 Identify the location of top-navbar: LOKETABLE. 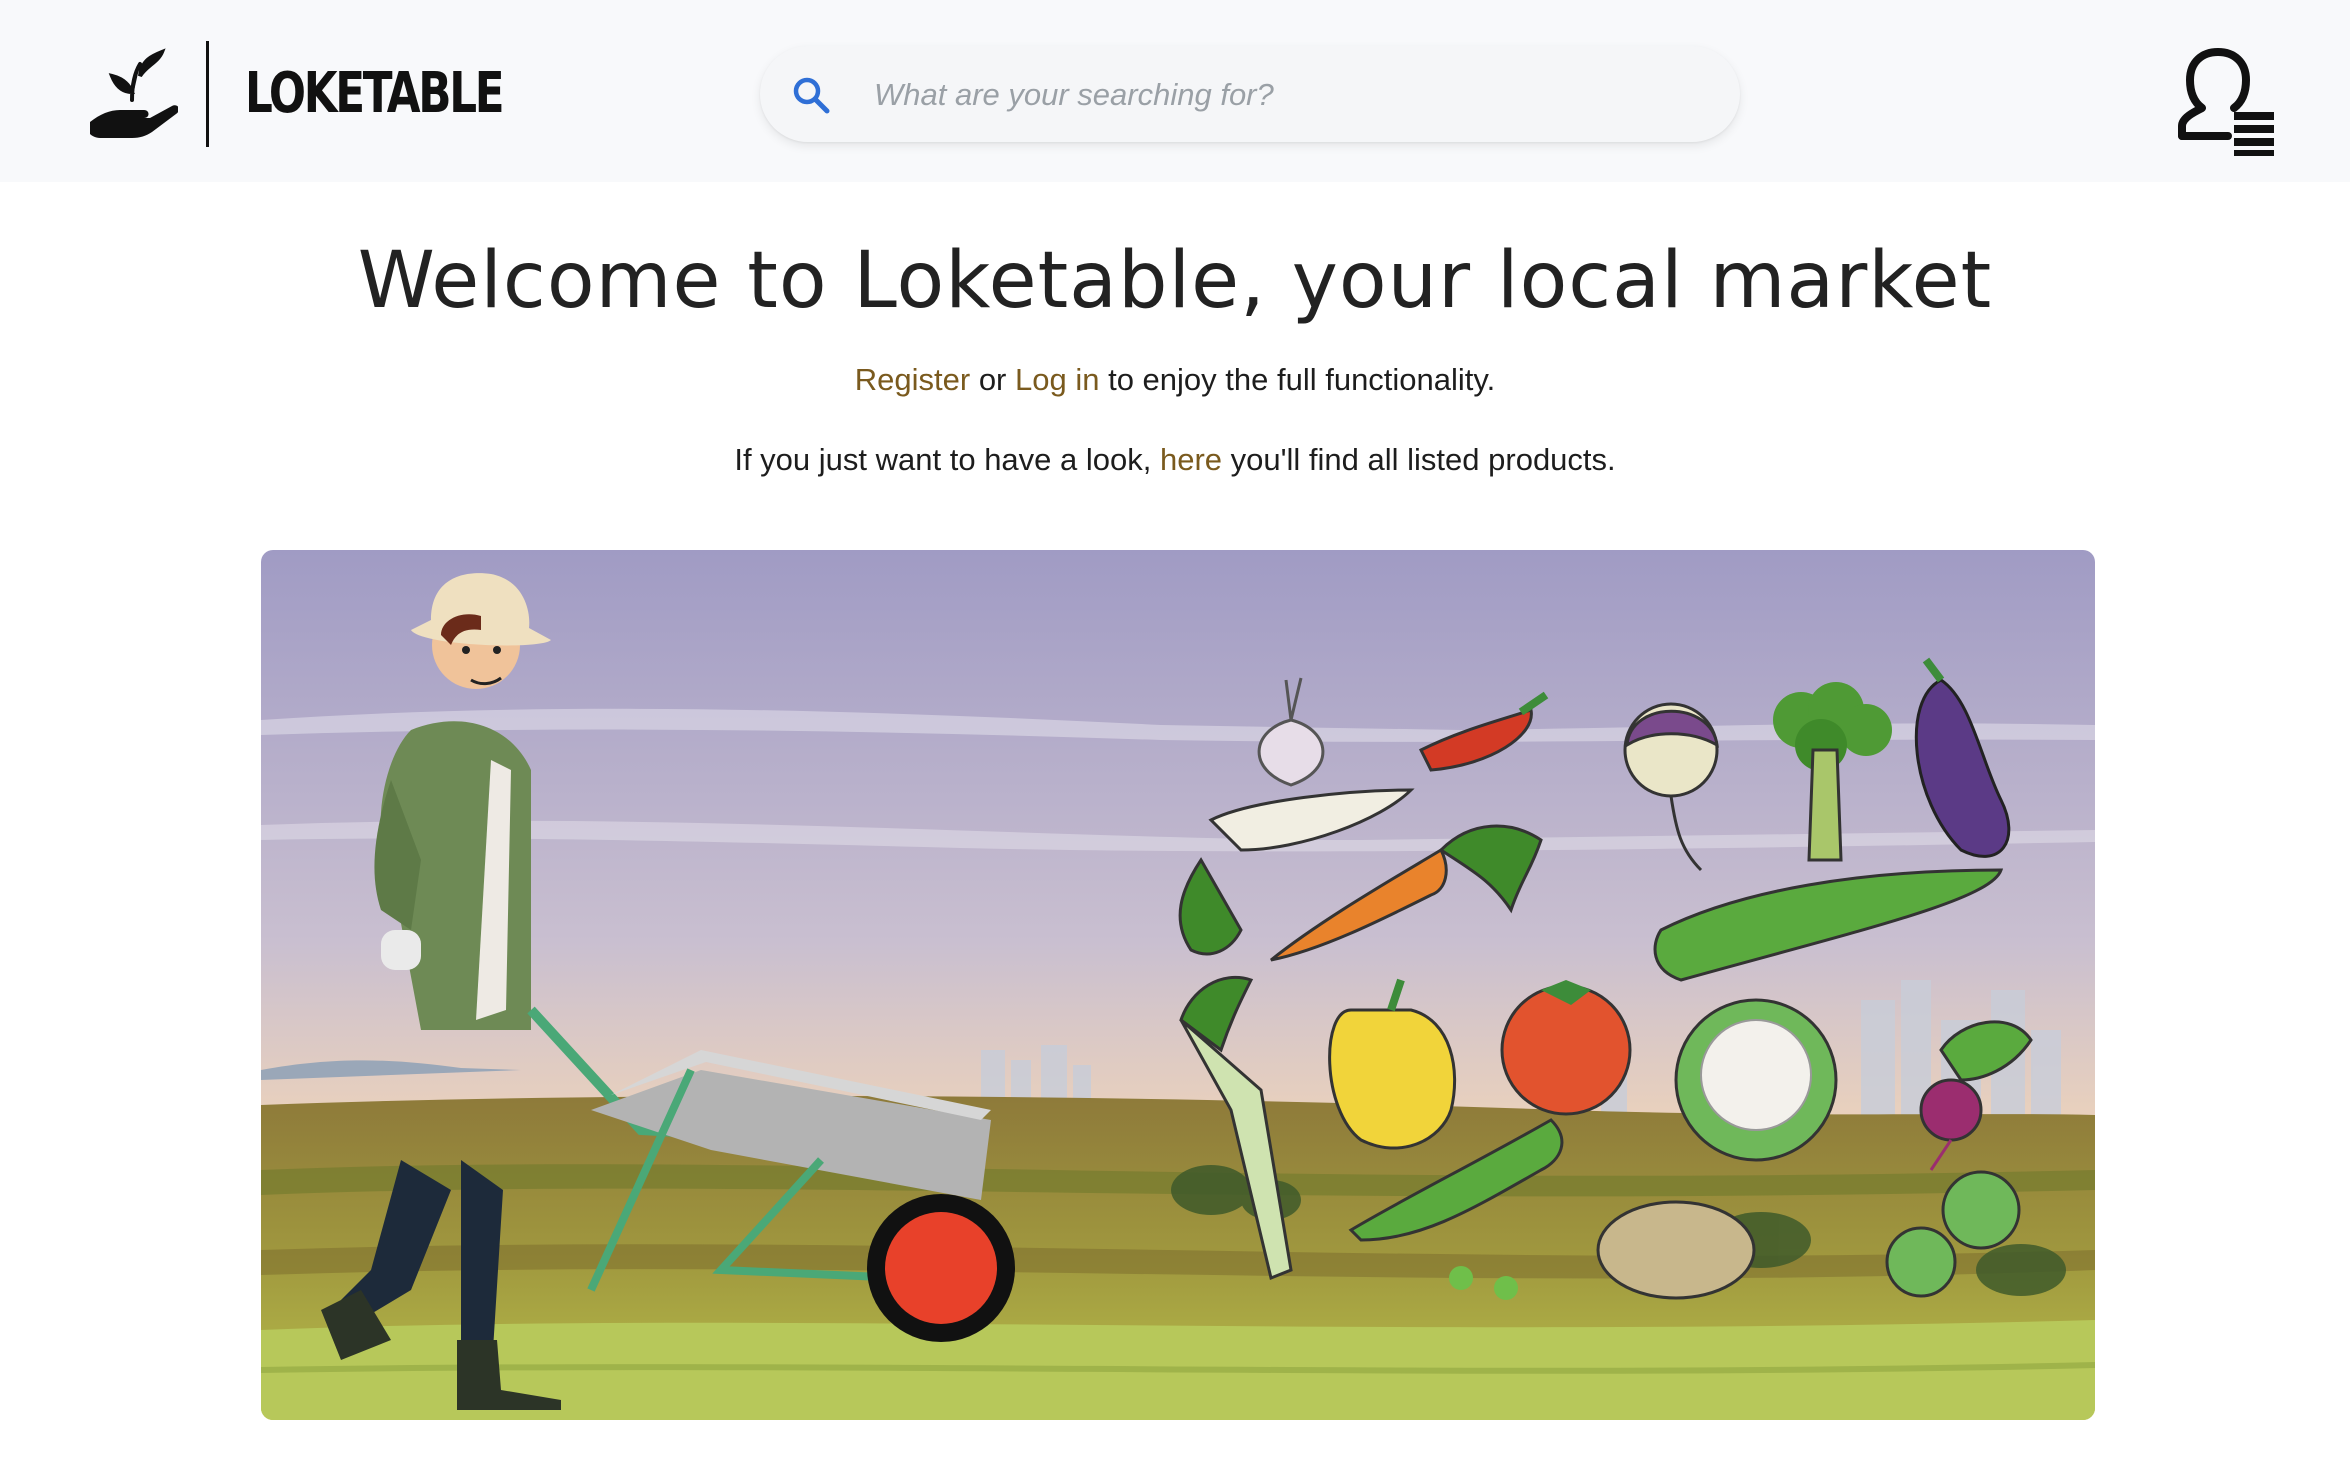
(1175, 91).